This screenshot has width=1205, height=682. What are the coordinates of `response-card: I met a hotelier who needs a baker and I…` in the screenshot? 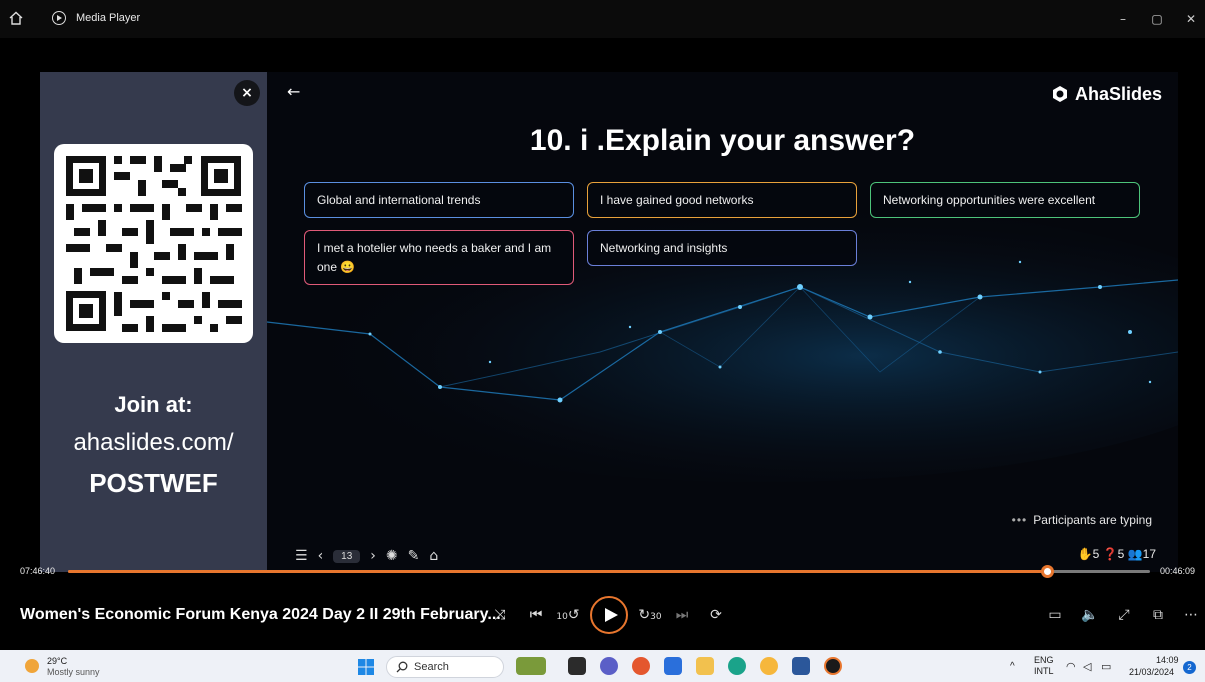 It's located at (439, 257).